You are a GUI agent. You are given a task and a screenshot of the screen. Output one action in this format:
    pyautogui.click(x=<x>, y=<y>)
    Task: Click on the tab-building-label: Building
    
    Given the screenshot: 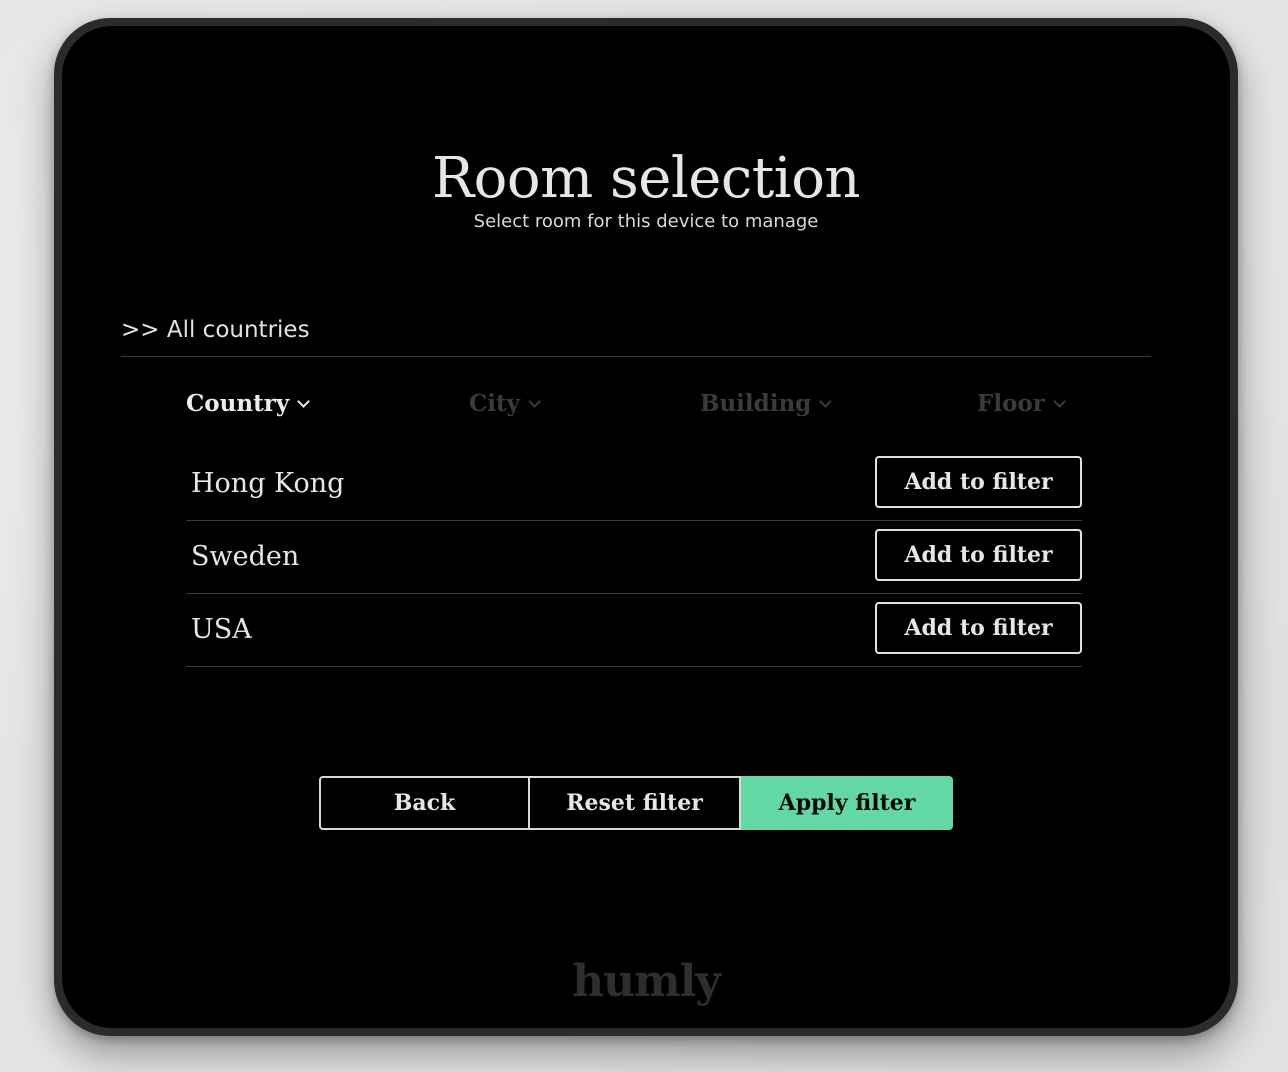 What is the action you would take?
    pyautogui.click(x=756, y=403)
    